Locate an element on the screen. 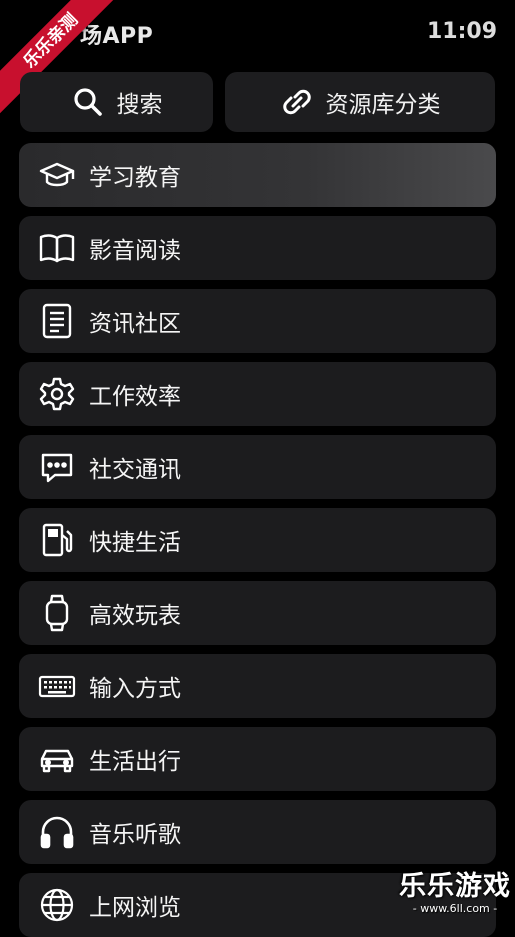 This screenshot has width=515, height=937. book-icon is located at coordinates (57, 248).